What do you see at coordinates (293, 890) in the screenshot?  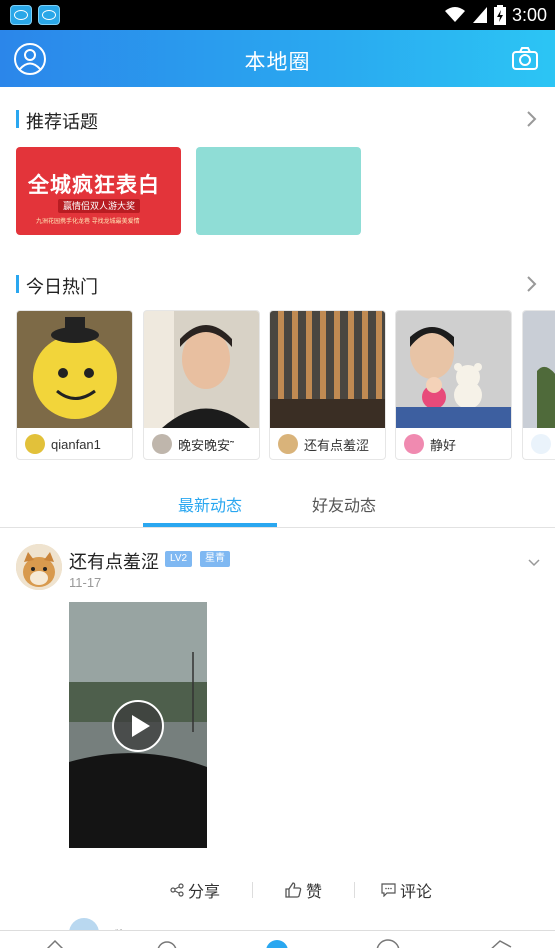 I see `thumbs-up-icon` at bounding box center [293, 890].